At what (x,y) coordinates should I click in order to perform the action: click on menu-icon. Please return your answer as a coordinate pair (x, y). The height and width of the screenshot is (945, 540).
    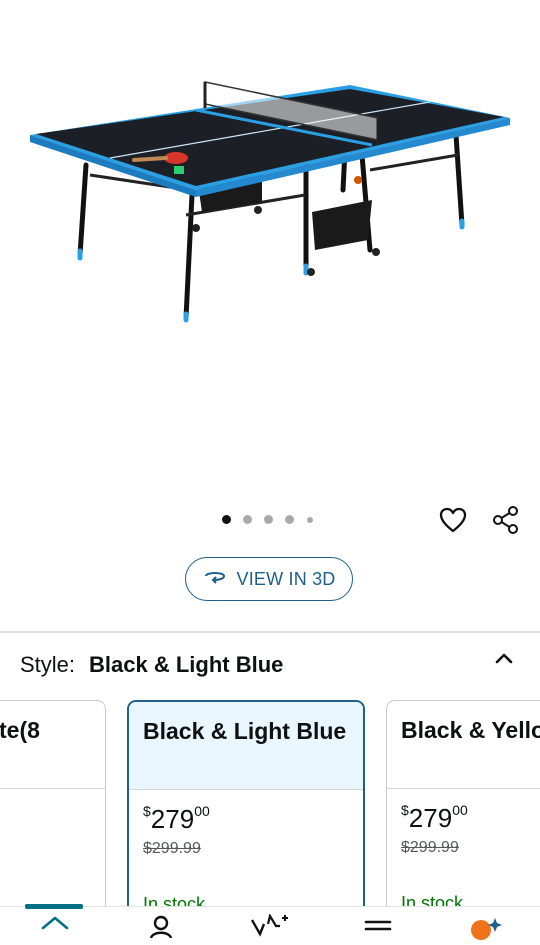
    Looking at the image, I should click on (378, 928).